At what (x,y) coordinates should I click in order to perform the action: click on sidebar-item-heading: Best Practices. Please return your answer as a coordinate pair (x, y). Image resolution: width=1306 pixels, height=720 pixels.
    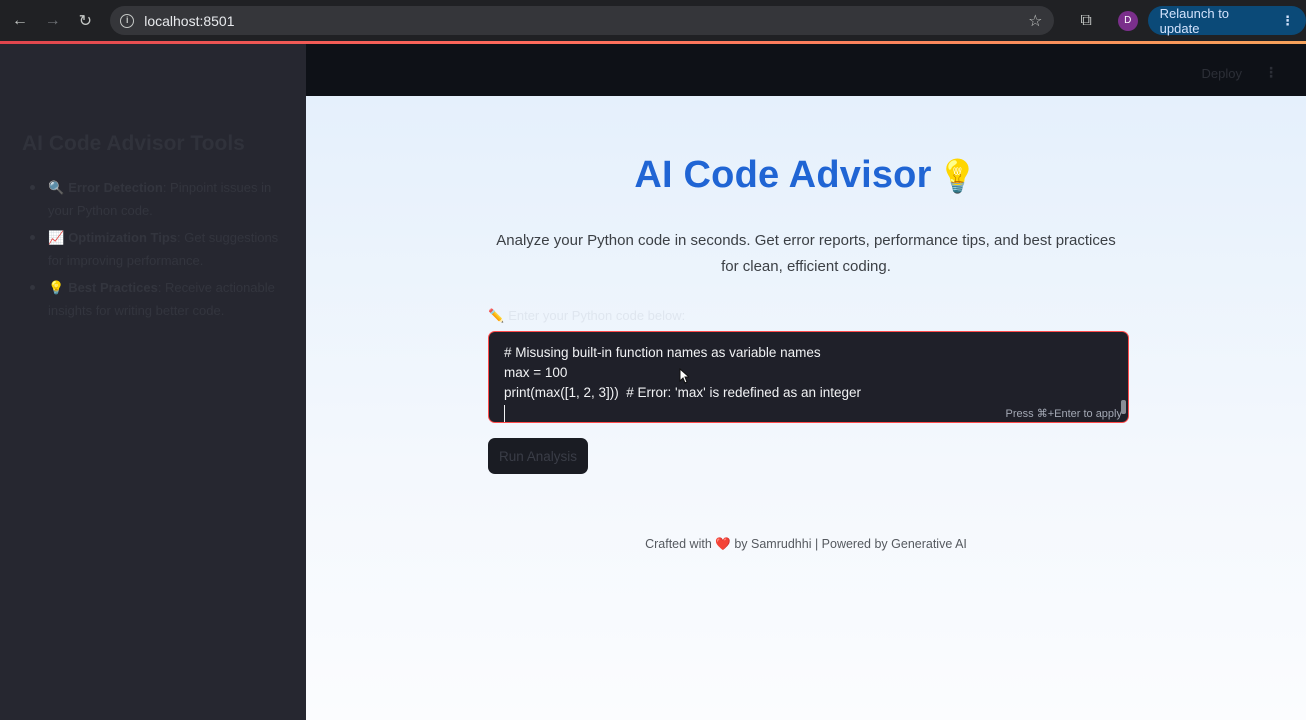
    Looking at the image, I should click on (113, 287).